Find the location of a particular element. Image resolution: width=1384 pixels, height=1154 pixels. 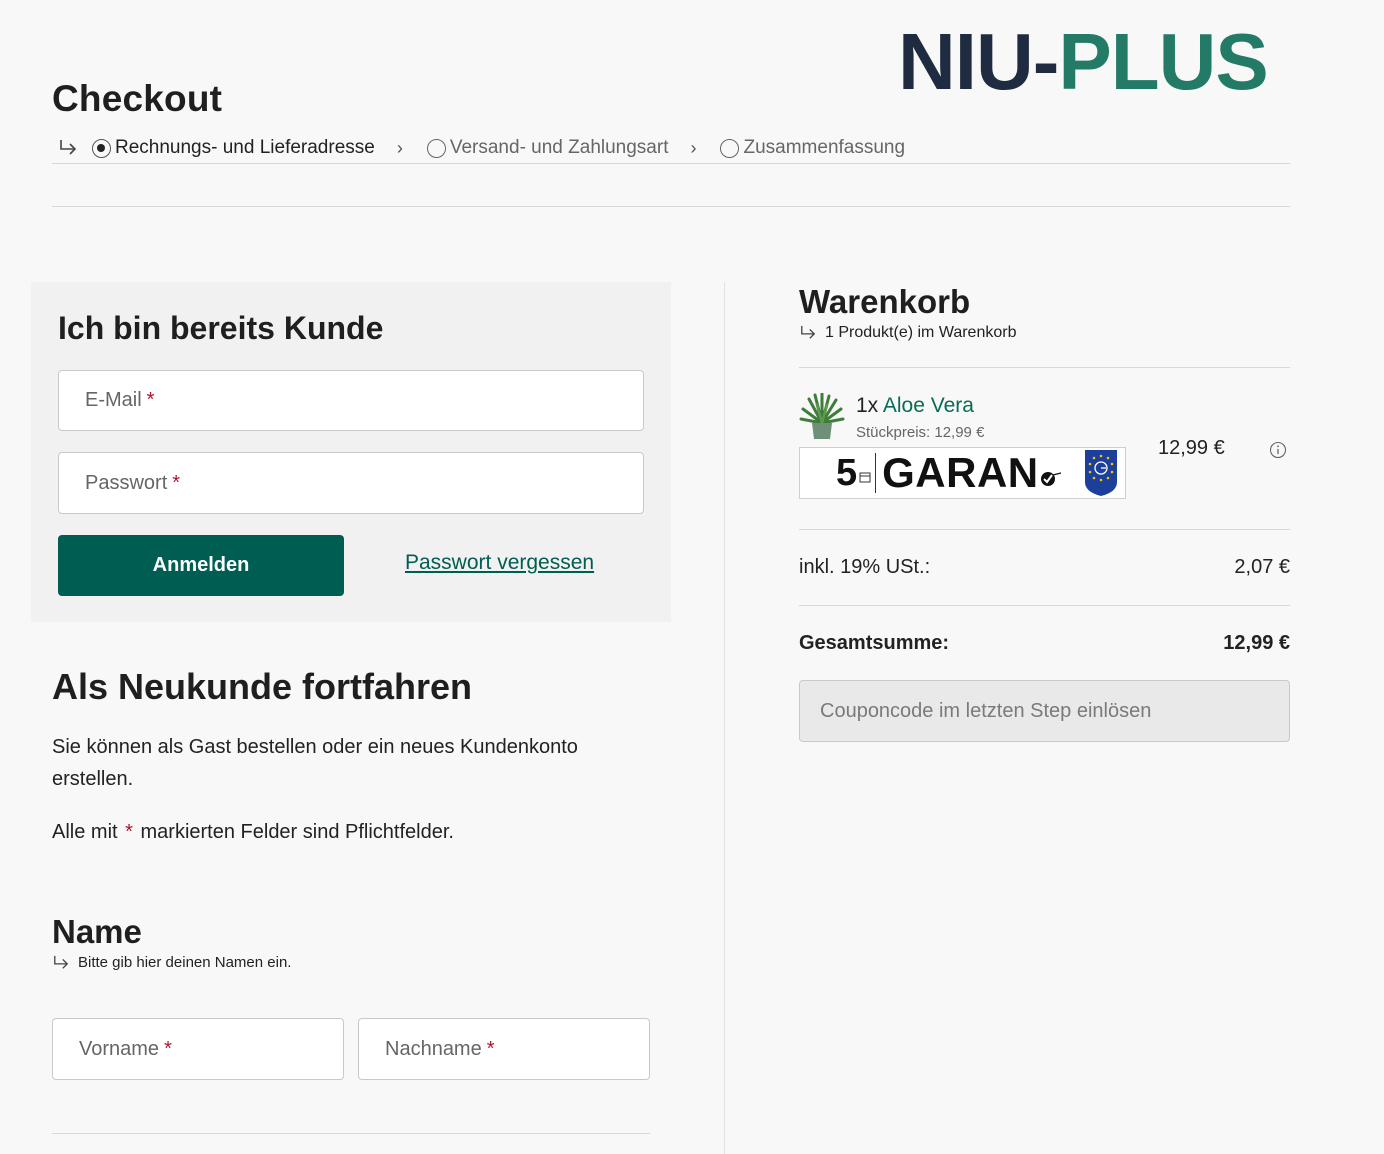

total-value: 12,99 € is located at coordinates (1256, 643).